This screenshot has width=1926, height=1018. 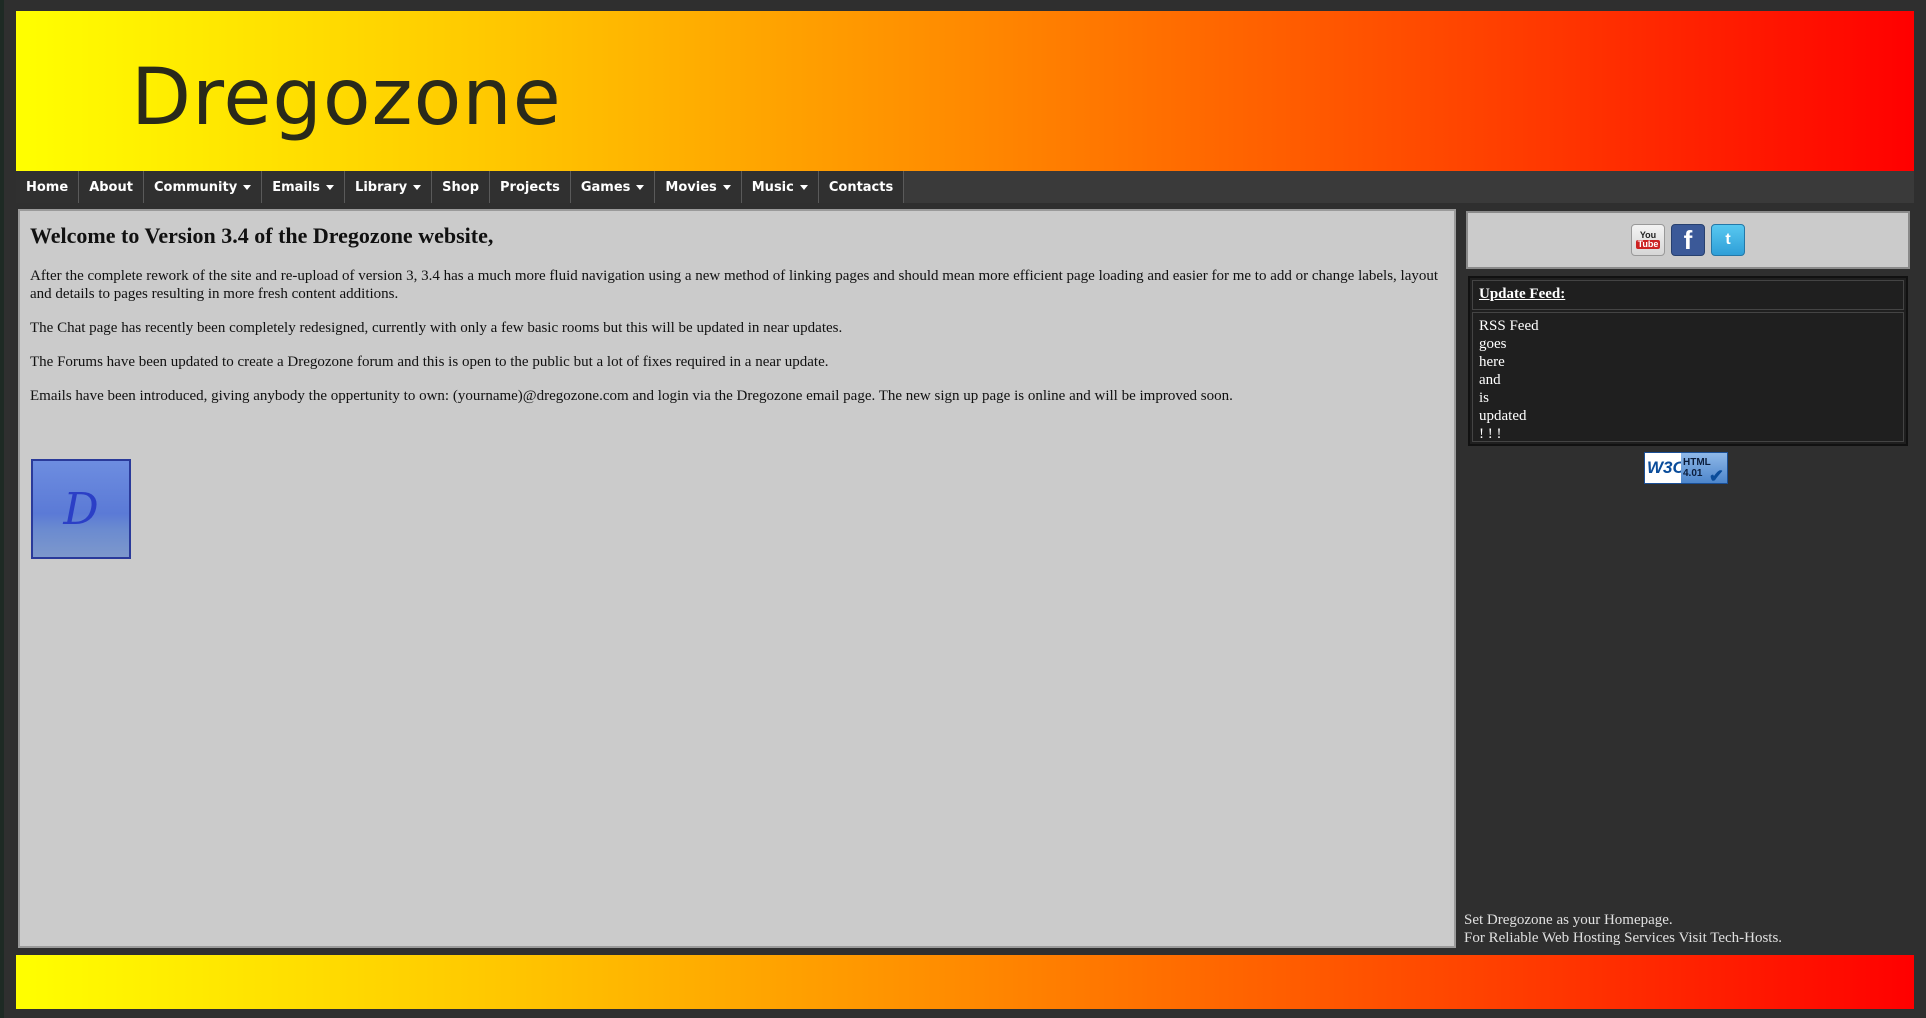 What do you see at coordinates (1522, 294) in the screenshot?
I see `update-feed-title: Update Feed:` at bounding box center [1522, 294].